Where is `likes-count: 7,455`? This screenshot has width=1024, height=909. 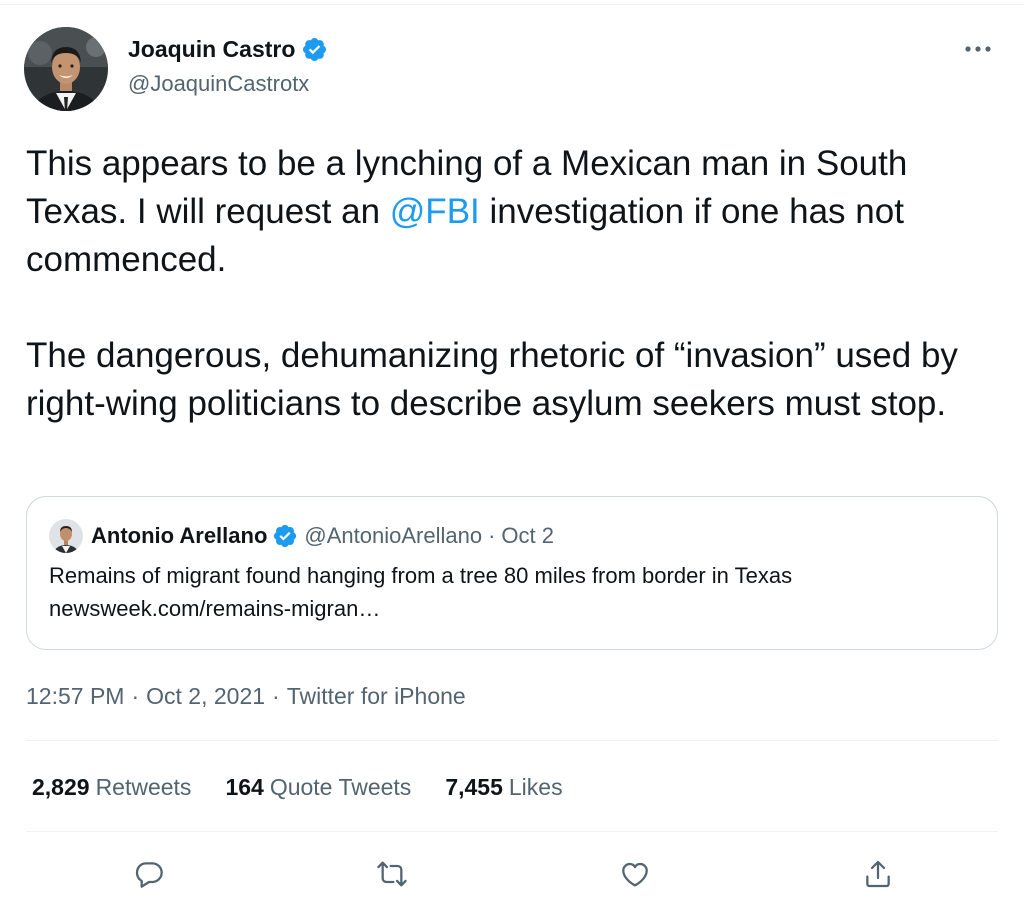
likes-count: 7,455 is located at coordinates (474, 787).